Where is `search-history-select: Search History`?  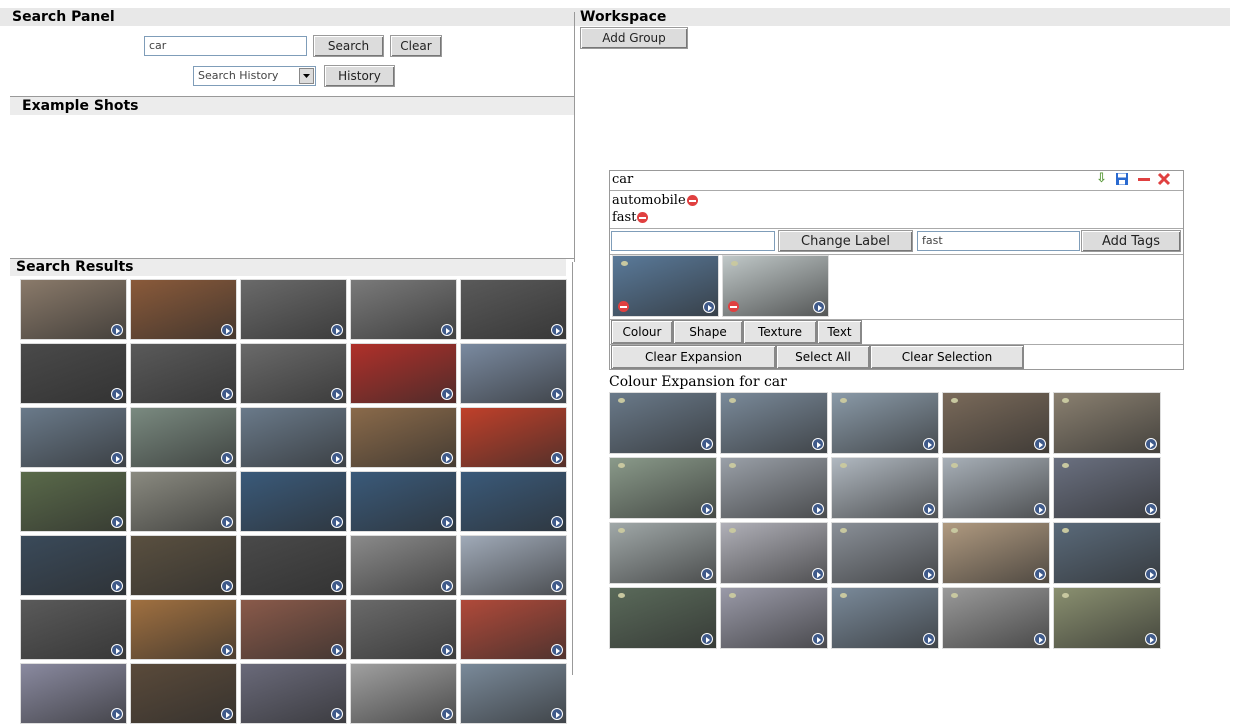
search-history-select: Search History is located at coordinates (254, 76).